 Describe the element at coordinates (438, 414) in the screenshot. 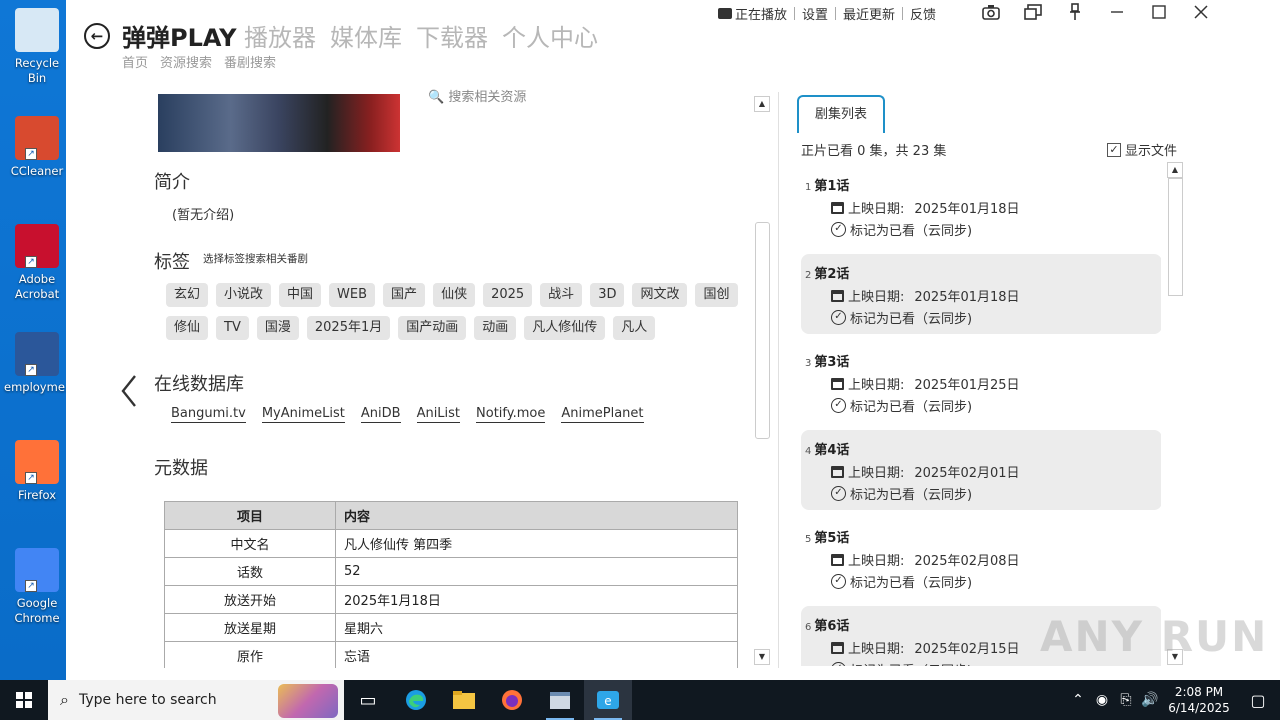

I see `online-db-link: AniList` at that location.